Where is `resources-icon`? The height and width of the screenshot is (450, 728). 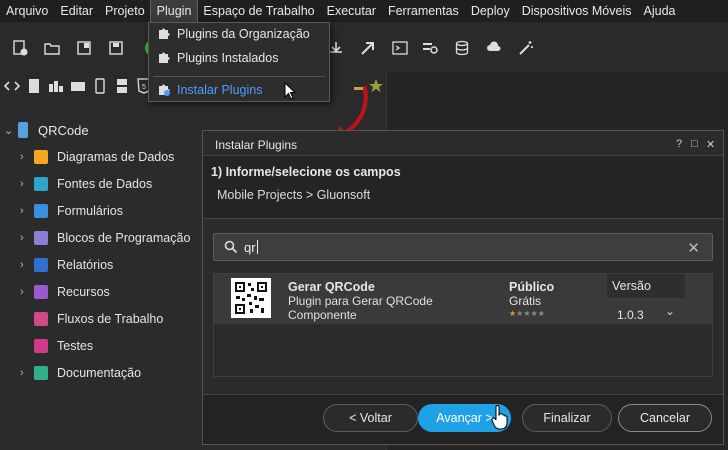 resources-icon is located at coordinates (41, 292).